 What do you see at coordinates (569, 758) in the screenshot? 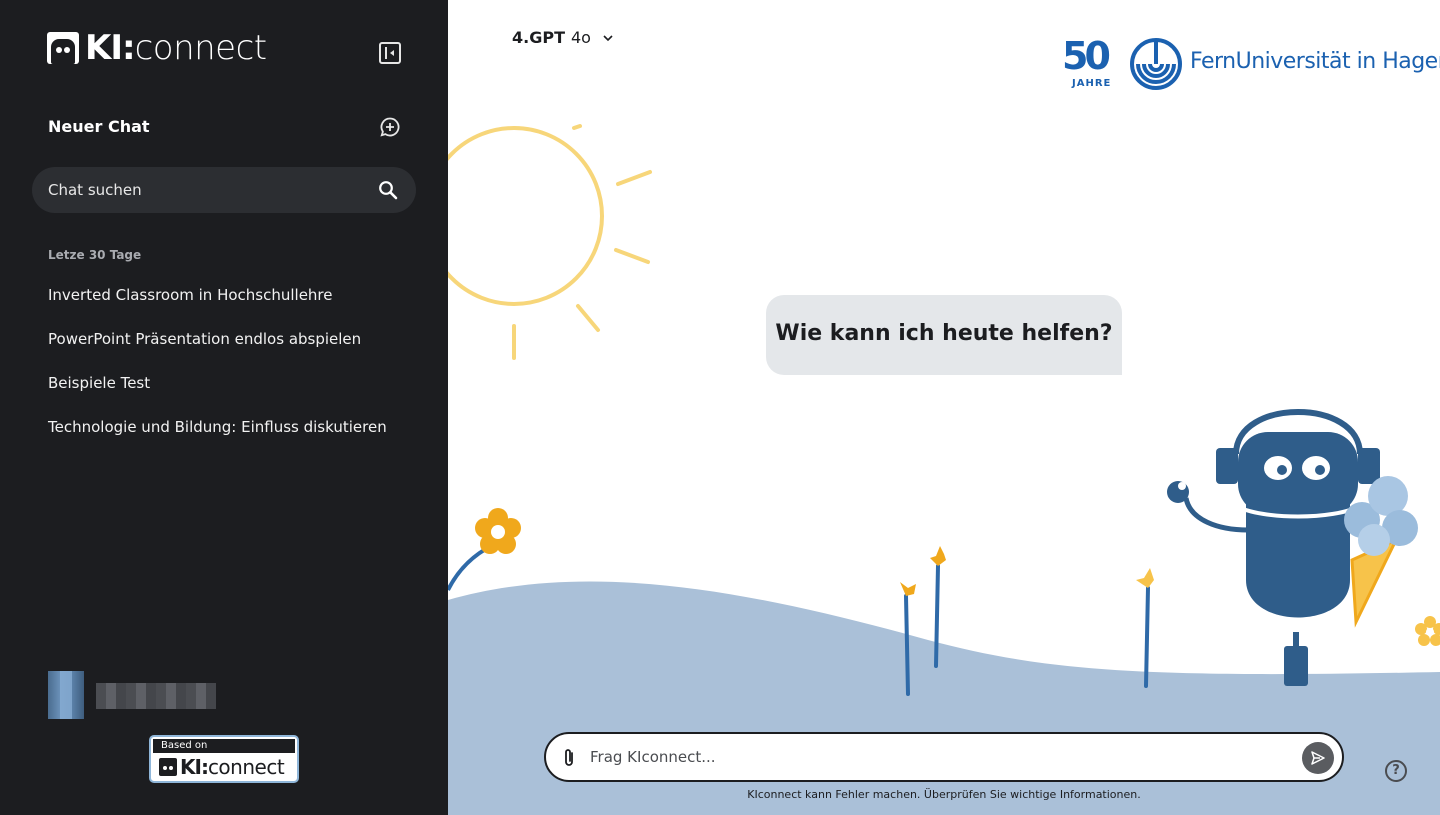
I see `paperclip-icon` at bounding box center [569, 758].